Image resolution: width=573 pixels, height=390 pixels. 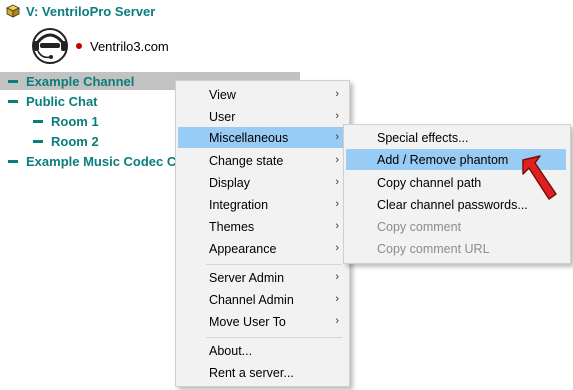 What do you see at coordinates (222, 116) in the screenshot?
I see `menu-item-label: User` at bounding box center [222, 116].